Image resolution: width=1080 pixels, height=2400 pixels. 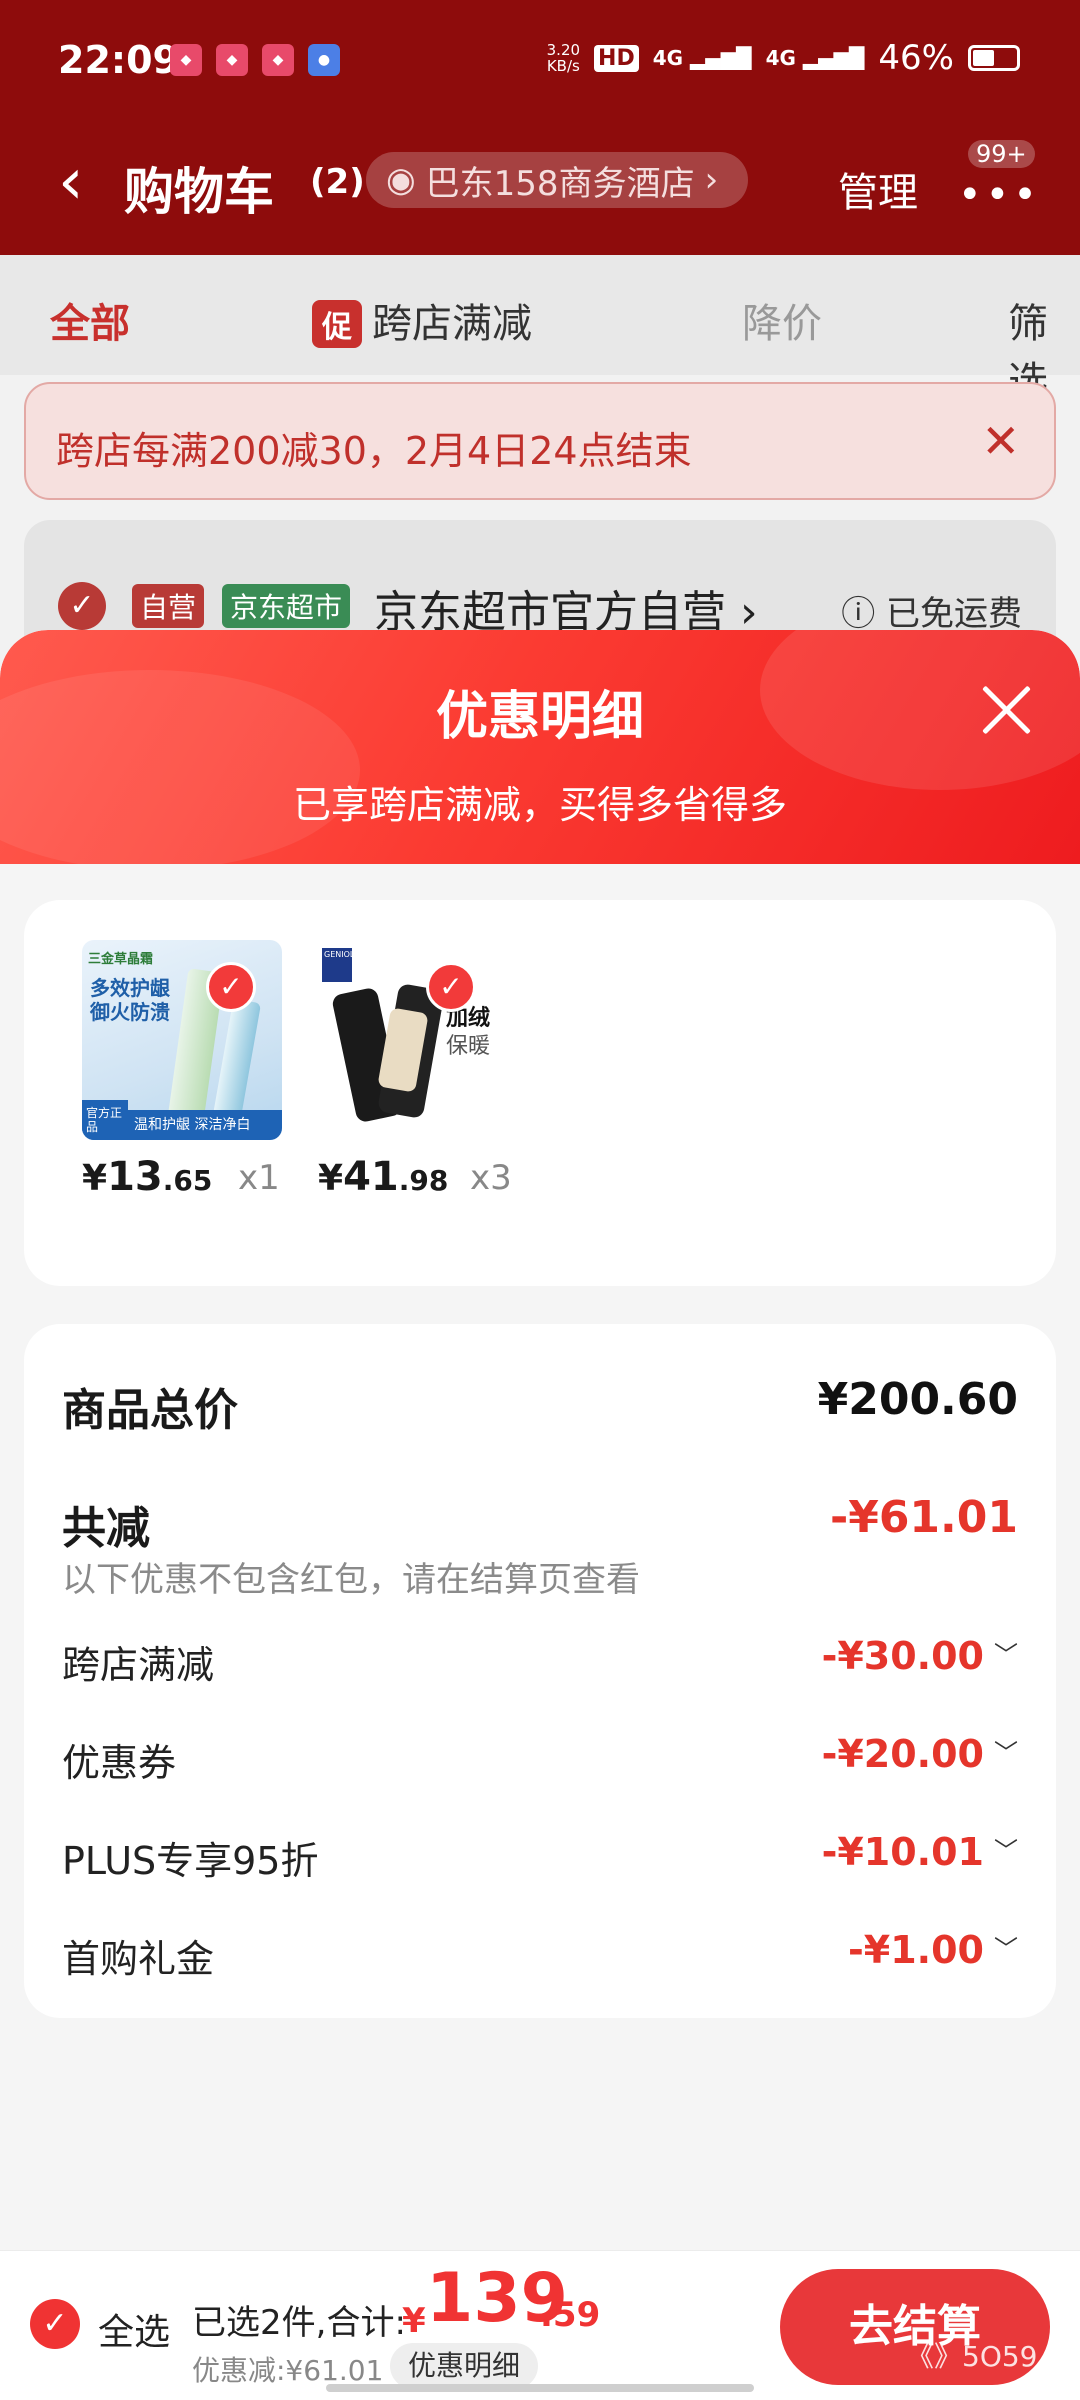 What do you see at coordinates (540, 1661) in the screenshot?
I see `discount-row: 跨店满减 -¥30.00 ﹀` at bounding box center [540, 1661].